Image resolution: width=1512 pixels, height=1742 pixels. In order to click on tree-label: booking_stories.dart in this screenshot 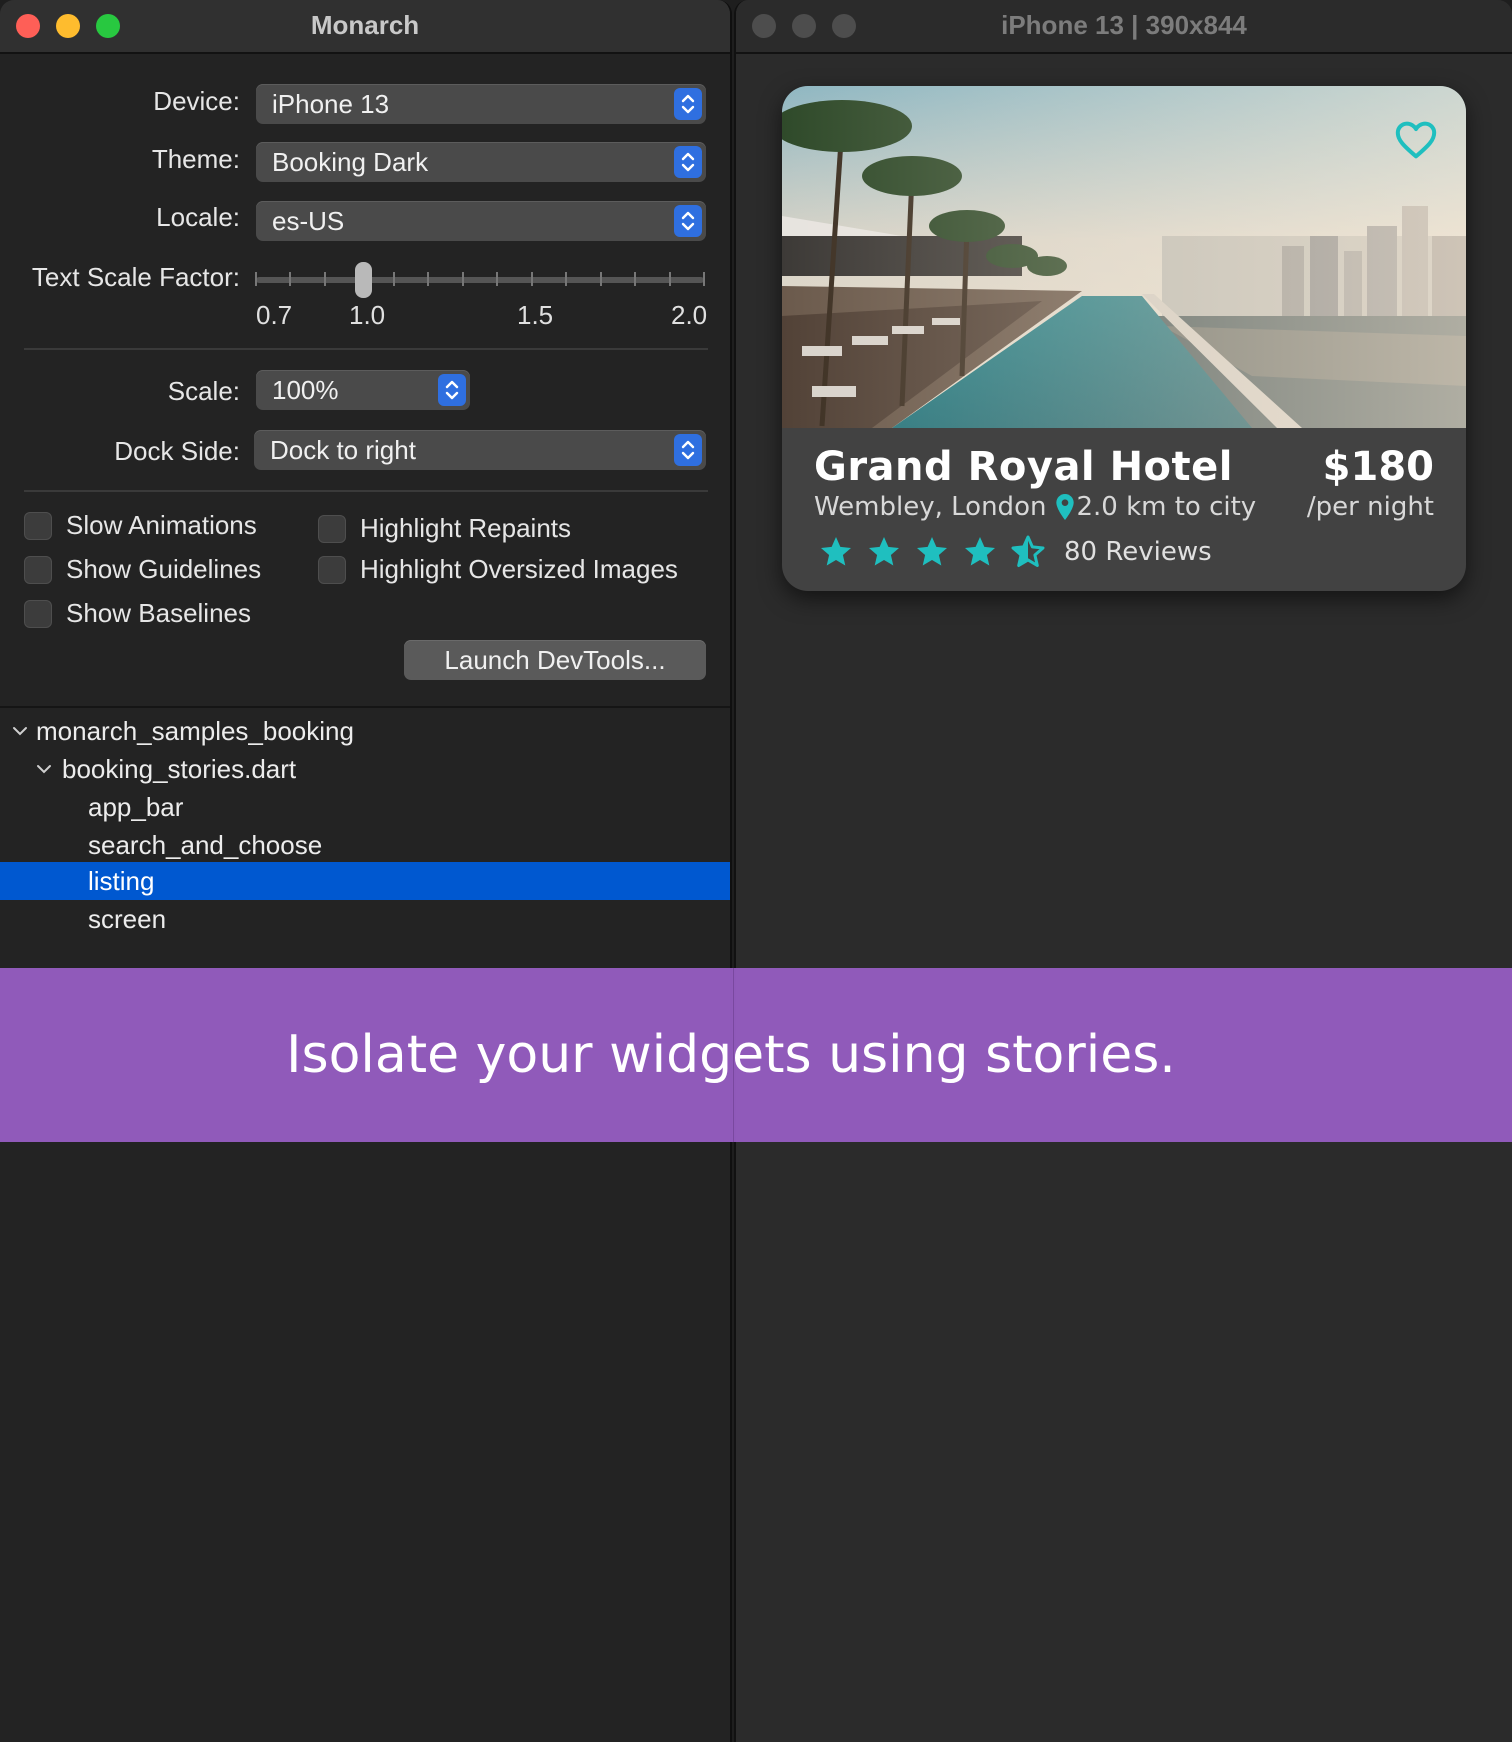, I will do `click(179, 769)`.